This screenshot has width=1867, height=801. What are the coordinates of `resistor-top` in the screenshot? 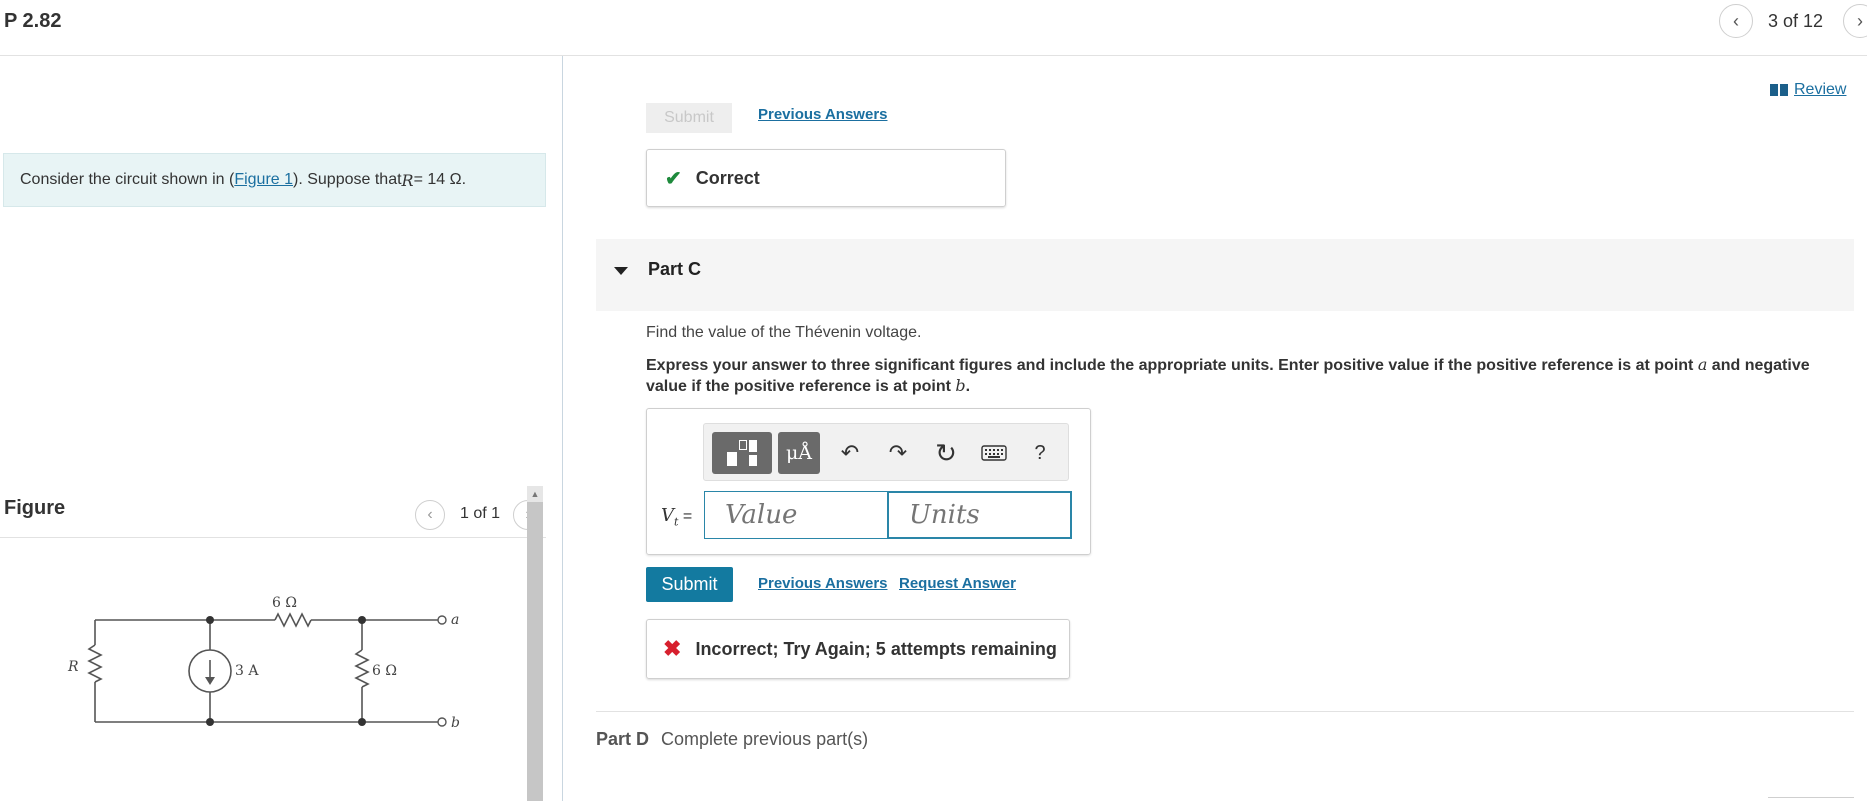 It's located at (293, 620).